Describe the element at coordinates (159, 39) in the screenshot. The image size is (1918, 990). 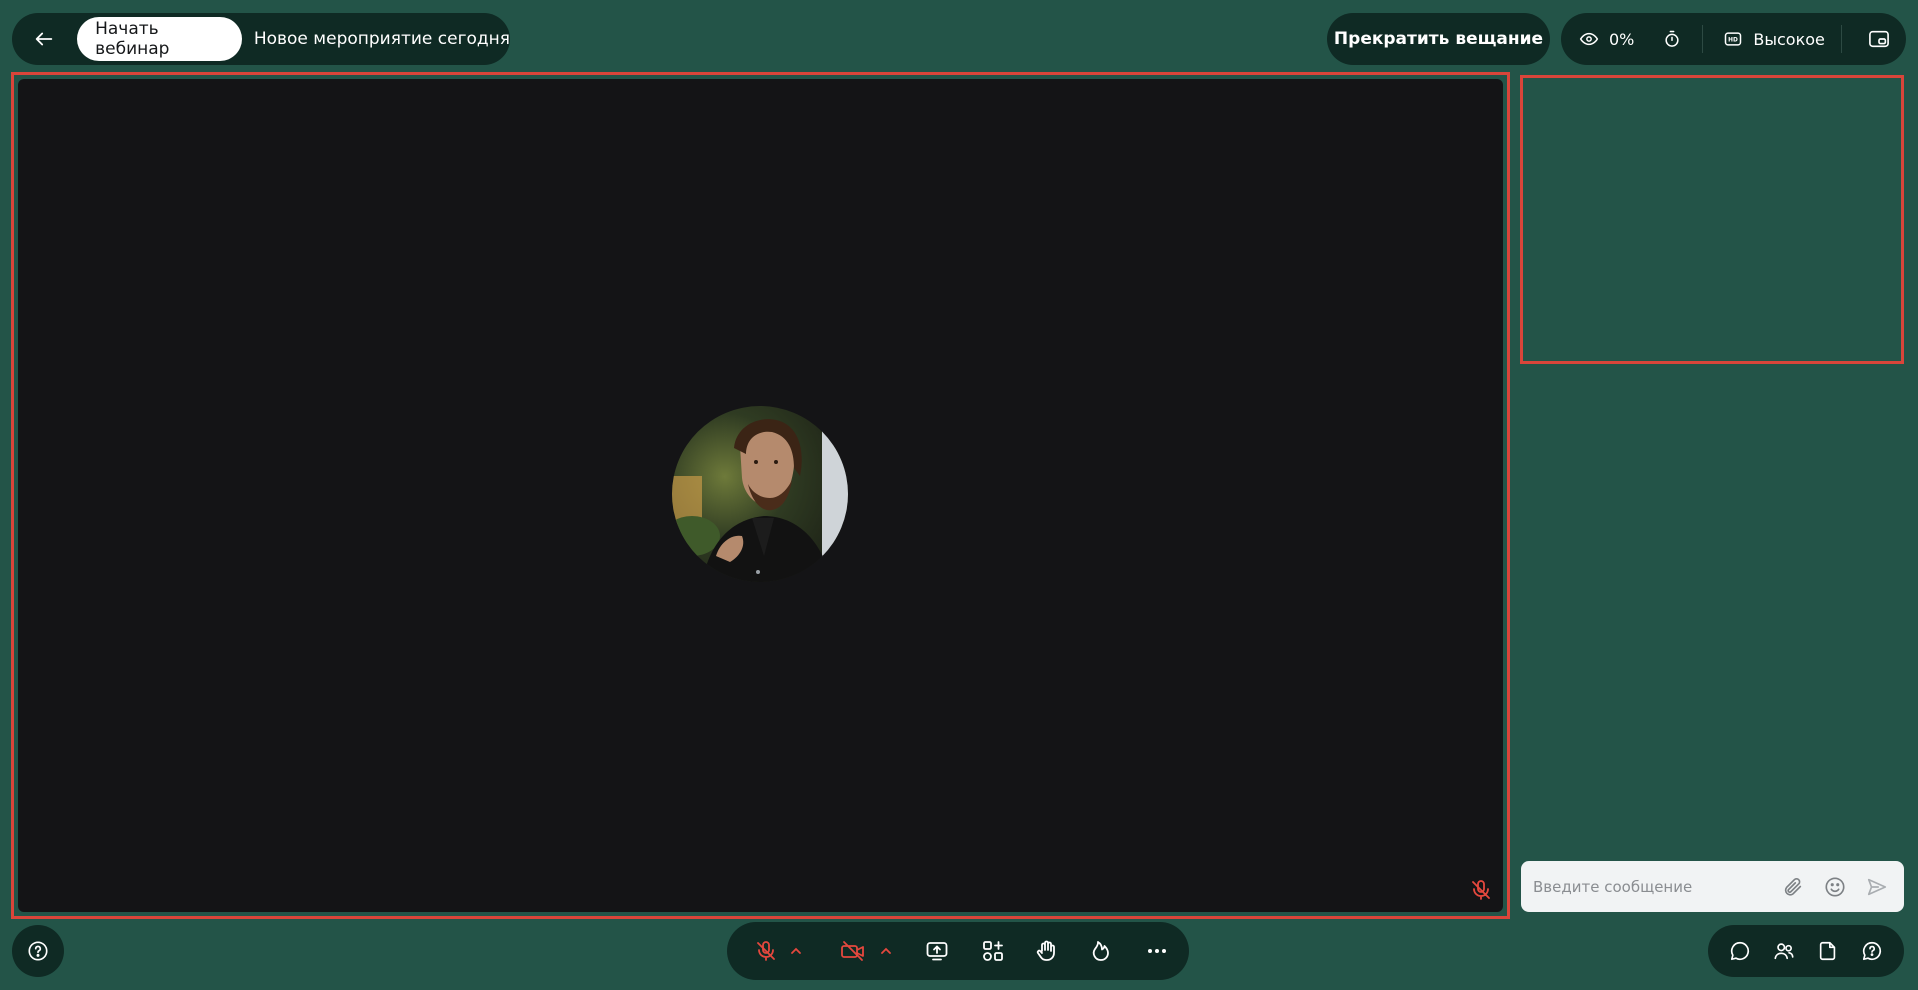
I see `start-webinar-button: Начать вебинар` at that location.